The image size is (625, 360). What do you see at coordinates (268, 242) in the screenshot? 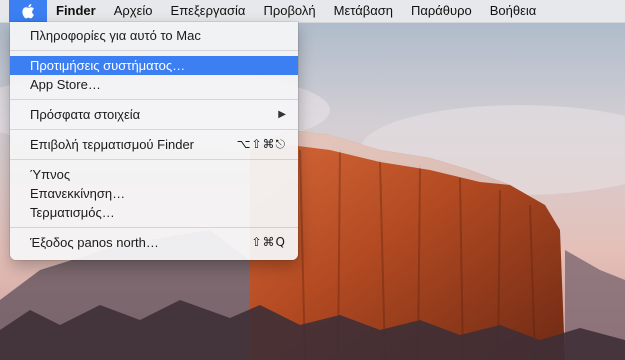
I see `keyboard-shortcut: ⇧⌘Q` at bounding box center [268, 242].